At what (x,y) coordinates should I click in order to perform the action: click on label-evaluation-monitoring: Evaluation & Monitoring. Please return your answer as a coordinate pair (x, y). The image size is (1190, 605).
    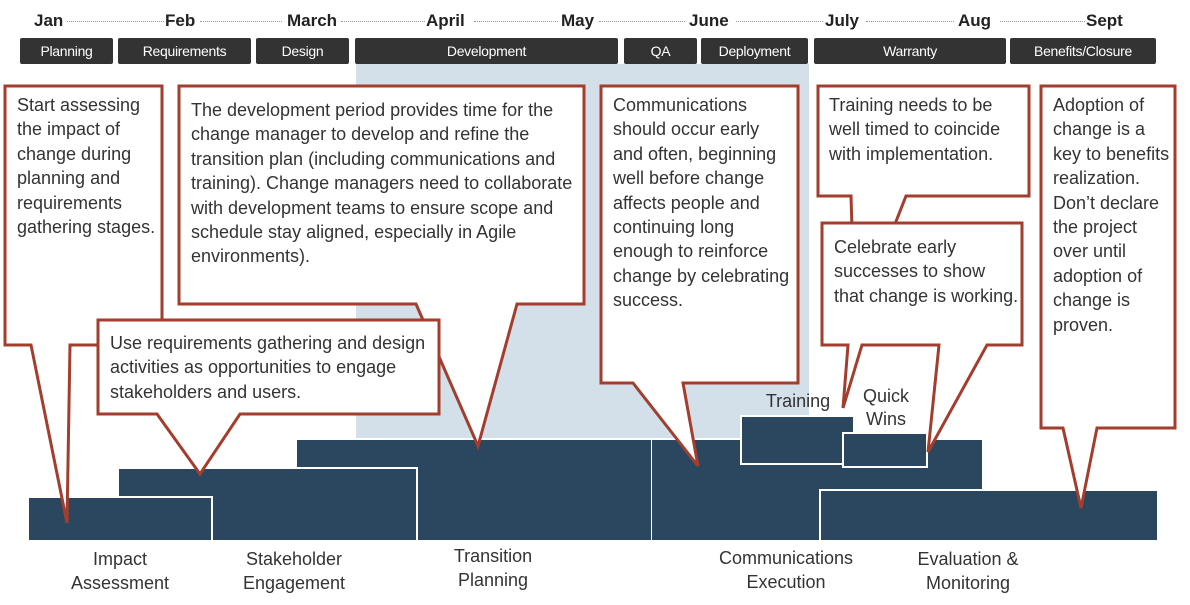
    Looking at the image, I should click on (968, 571).